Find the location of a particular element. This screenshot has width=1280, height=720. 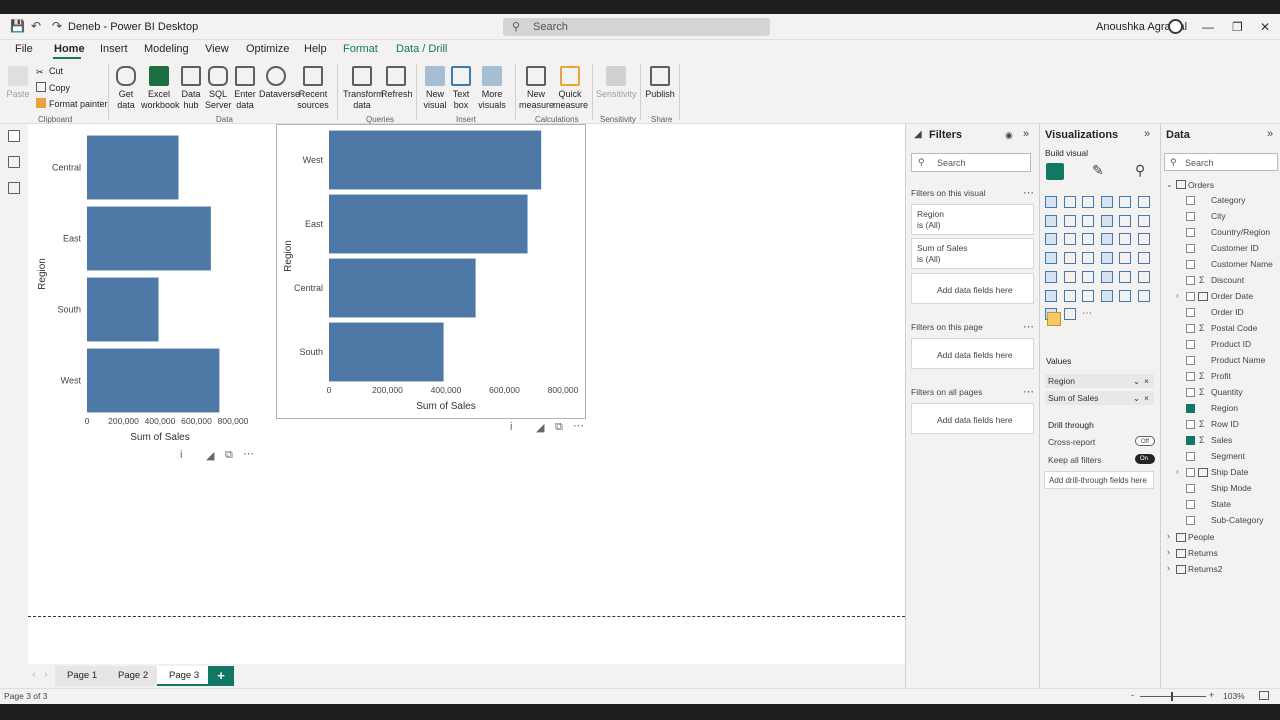

line-chart-icon is located at coordinates (1051, 220).